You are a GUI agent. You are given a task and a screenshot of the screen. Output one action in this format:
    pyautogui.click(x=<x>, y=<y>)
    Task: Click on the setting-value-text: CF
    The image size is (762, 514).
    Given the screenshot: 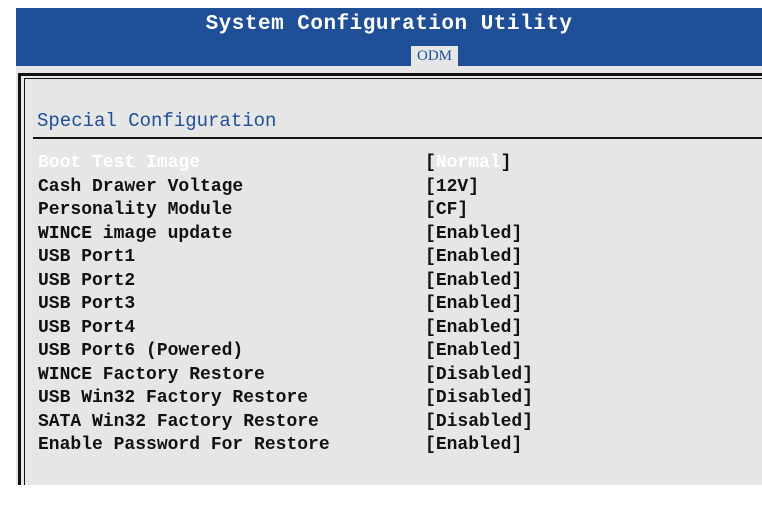 What is the action you would take?
    pyautogui.click(x=446, y=210)
    